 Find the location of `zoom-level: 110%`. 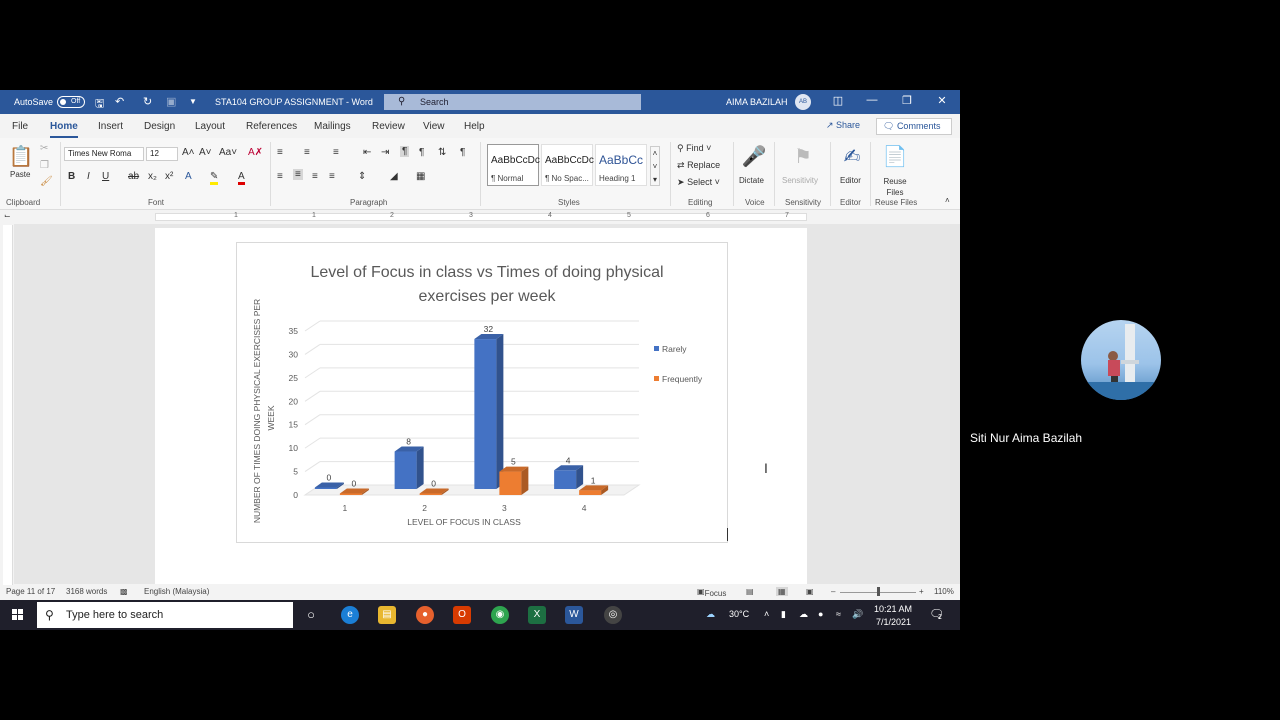

zoom-level: 110% is located at coordinates (944, 591).